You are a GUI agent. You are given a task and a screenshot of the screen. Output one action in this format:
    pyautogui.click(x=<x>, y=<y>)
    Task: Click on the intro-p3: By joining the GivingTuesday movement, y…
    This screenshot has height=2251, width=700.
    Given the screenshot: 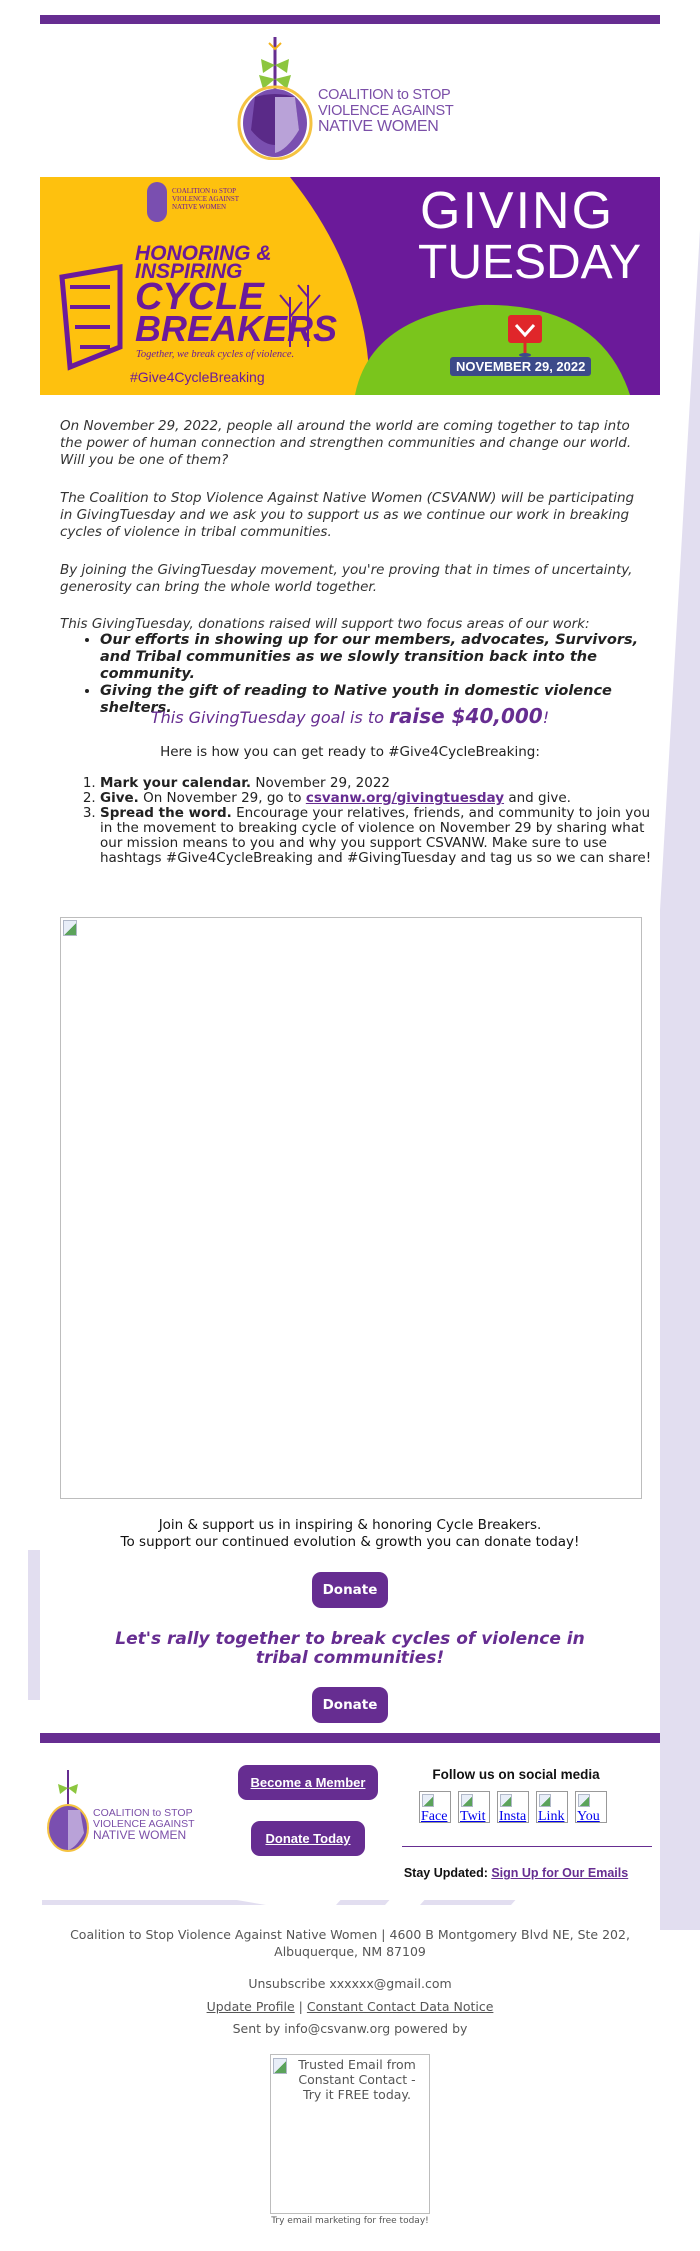 What is the action you would take?
    pyautogui.click(x=346, y=578)
    